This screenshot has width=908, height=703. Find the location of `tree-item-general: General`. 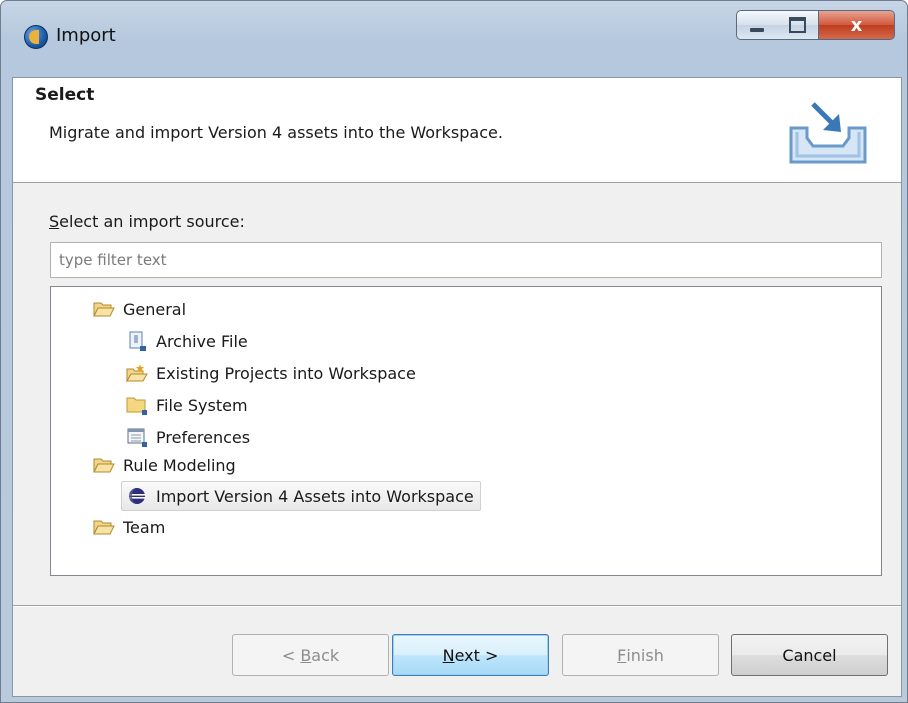

tree-item-general: General is located at coordinates (139, 309).